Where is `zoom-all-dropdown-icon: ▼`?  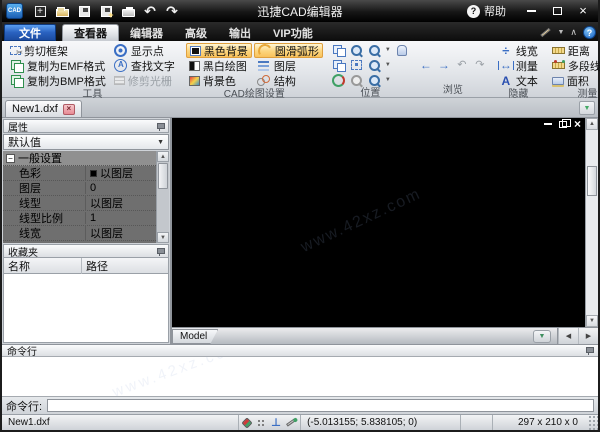
zoom-all-dropdown-icon: ▼ is located at coordinates (388, 80).